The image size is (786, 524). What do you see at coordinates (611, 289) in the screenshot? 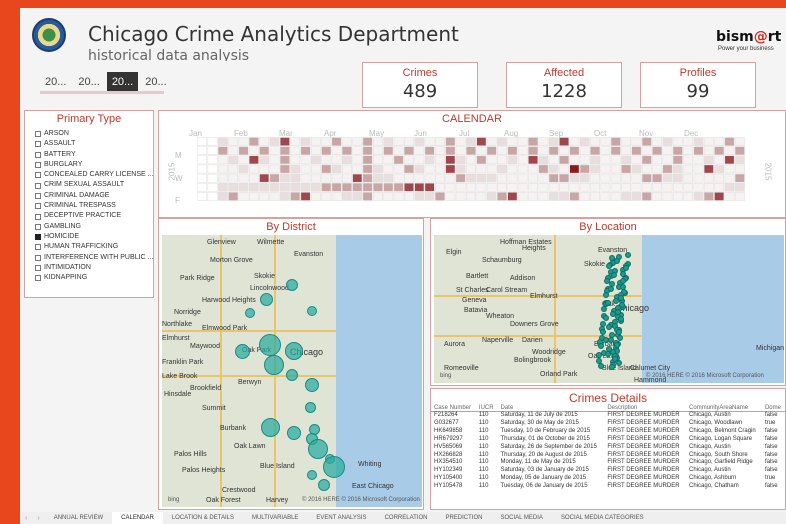
I see `location-point` at bounding box center [611, 289].